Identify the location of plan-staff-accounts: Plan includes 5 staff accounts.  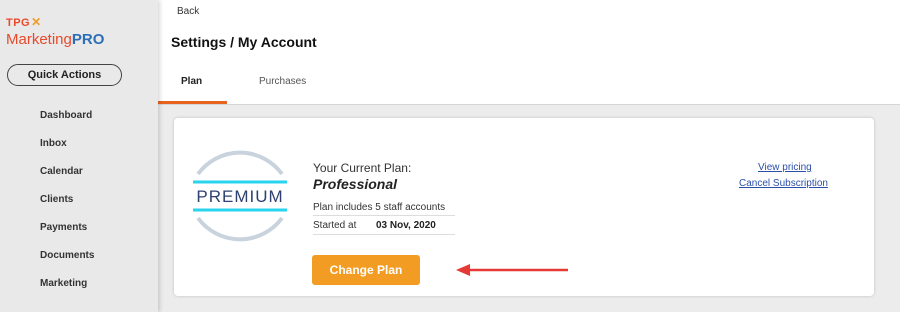
(384, 209).